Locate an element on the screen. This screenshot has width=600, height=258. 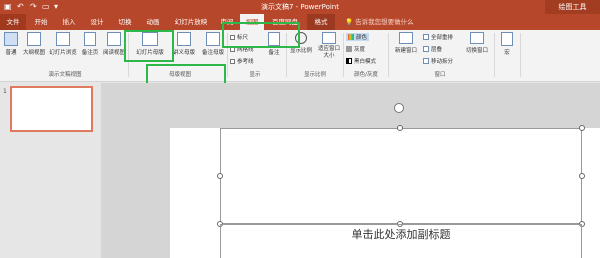
handout-master-button: 讲义母版 is located at coordinates (184, 44).